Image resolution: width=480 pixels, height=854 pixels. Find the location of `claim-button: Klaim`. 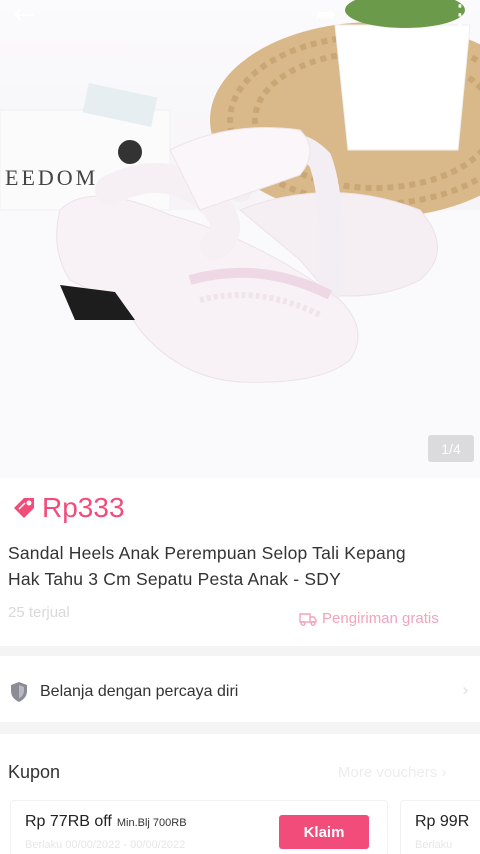

claim-button: Klaim is located at coordinates (324, 832).